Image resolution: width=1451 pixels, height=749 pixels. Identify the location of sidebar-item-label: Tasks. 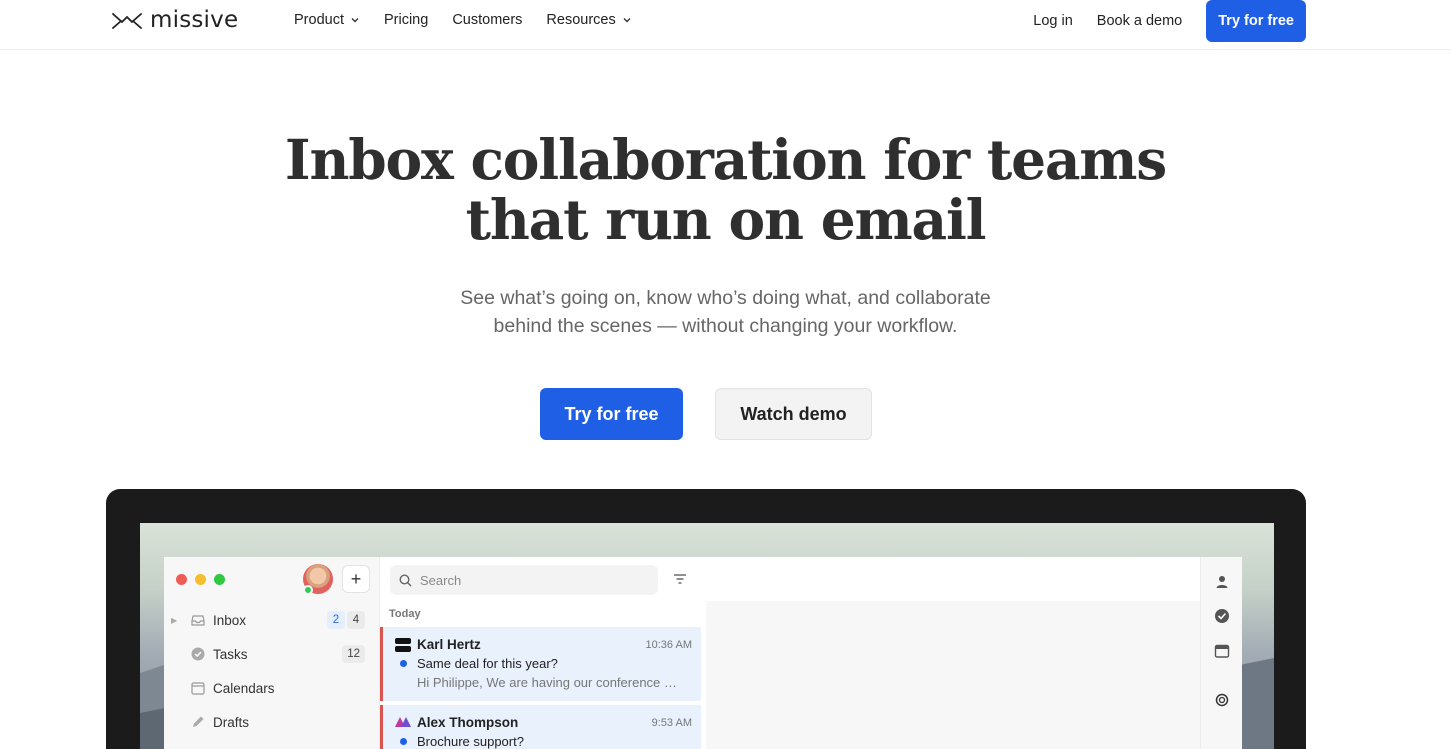
(230, 654).